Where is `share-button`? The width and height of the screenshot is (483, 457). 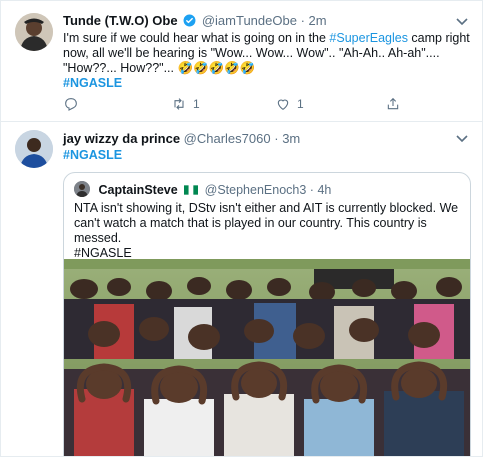 share-button is located at coordinates (393, 104).